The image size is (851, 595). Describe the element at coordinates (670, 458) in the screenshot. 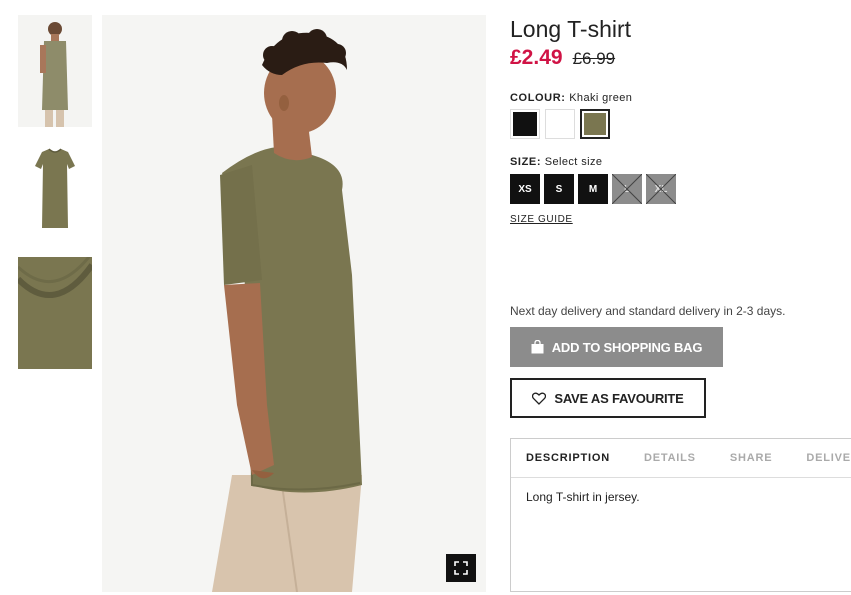

I see `tab-details: DETAILS` at that location.